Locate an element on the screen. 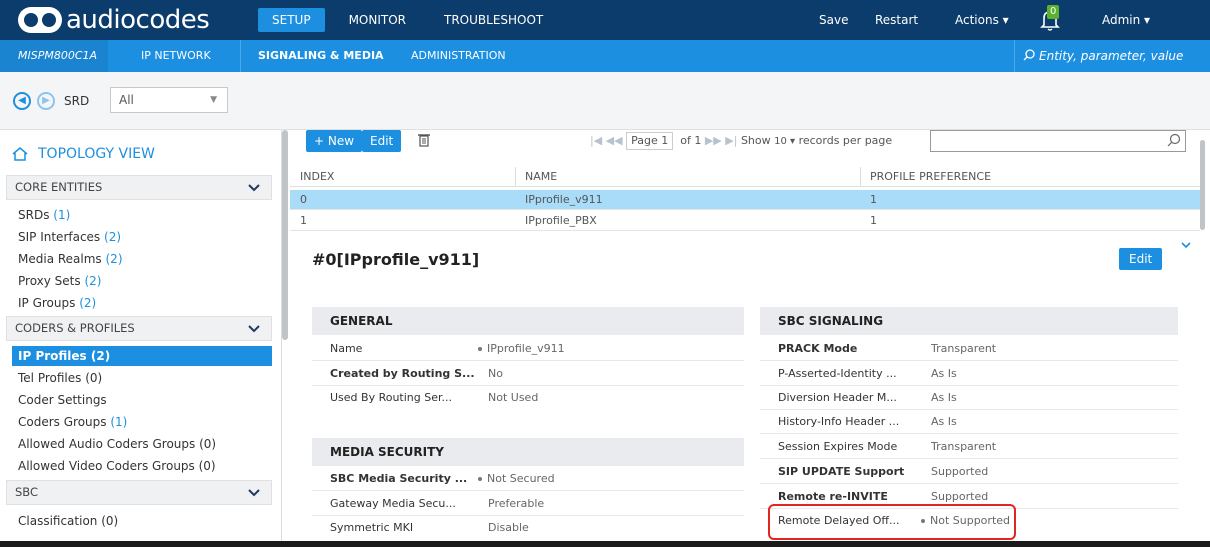 Image resolution: width=1210 pixels, height=547 pixels. field-value: Transparent is located at coordinates (964, 446).